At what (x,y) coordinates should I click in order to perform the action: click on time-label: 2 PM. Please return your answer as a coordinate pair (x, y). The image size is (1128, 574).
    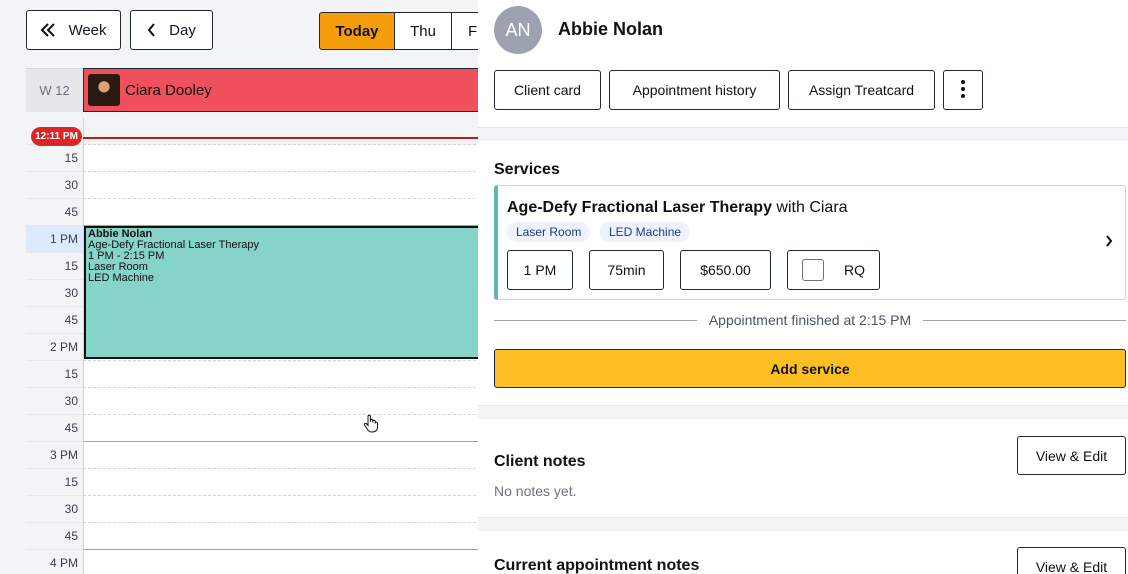
    Looking at the image, I should click on (54, 347).